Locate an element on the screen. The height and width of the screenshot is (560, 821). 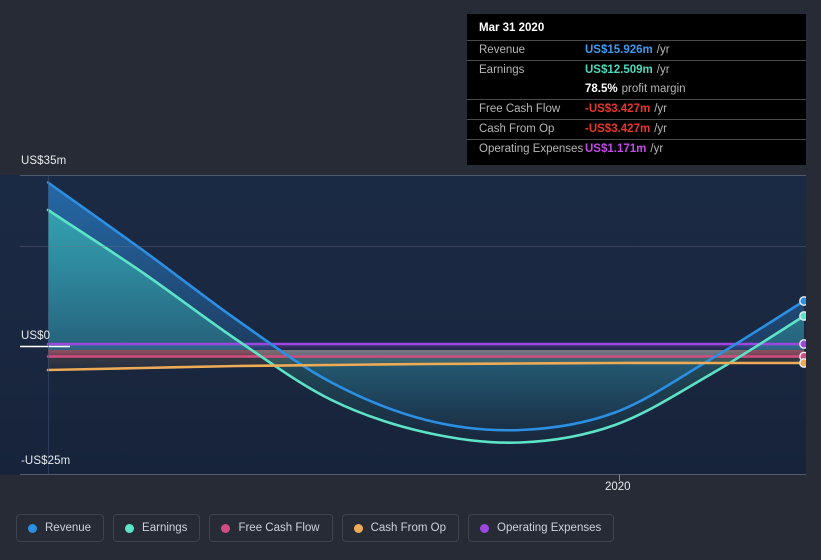
endpoint-marker-cash-from-op is located at coordinates (802, 363).